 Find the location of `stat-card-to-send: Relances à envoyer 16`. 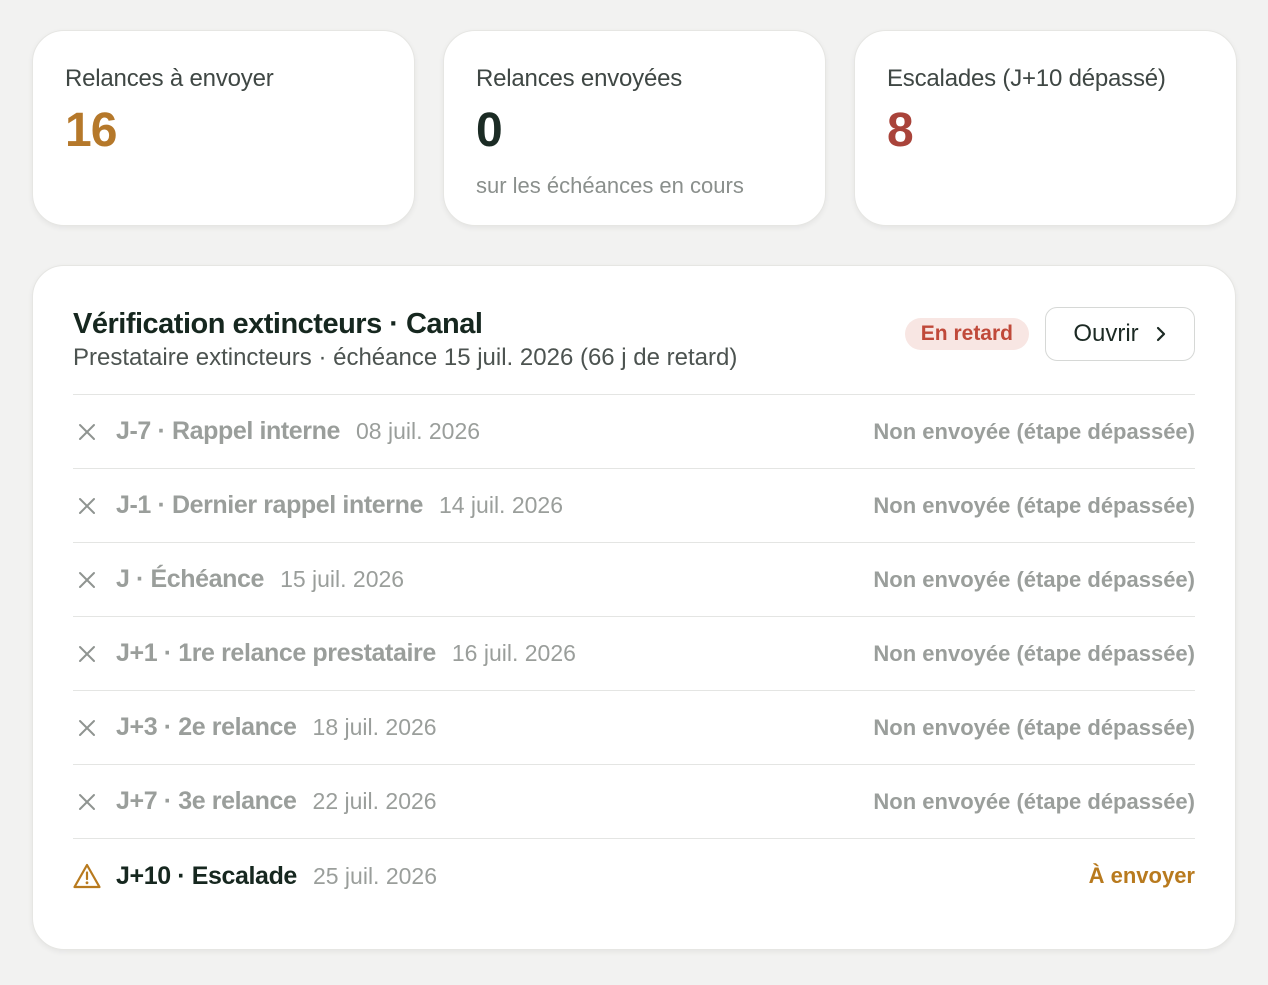

stat-card-to-send: Relances à envoyer 16 is located at coordinates (223, 128).